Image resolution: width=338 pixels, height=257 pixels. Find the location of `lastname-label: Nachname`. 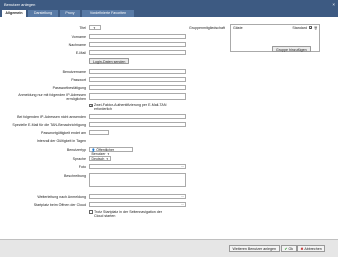

lastname-label: Nachname is located at coordinates (77, 45).